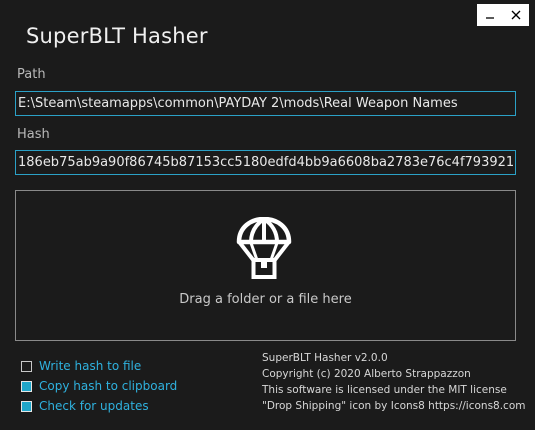  I want to click on close-icon, so click(516, 15).